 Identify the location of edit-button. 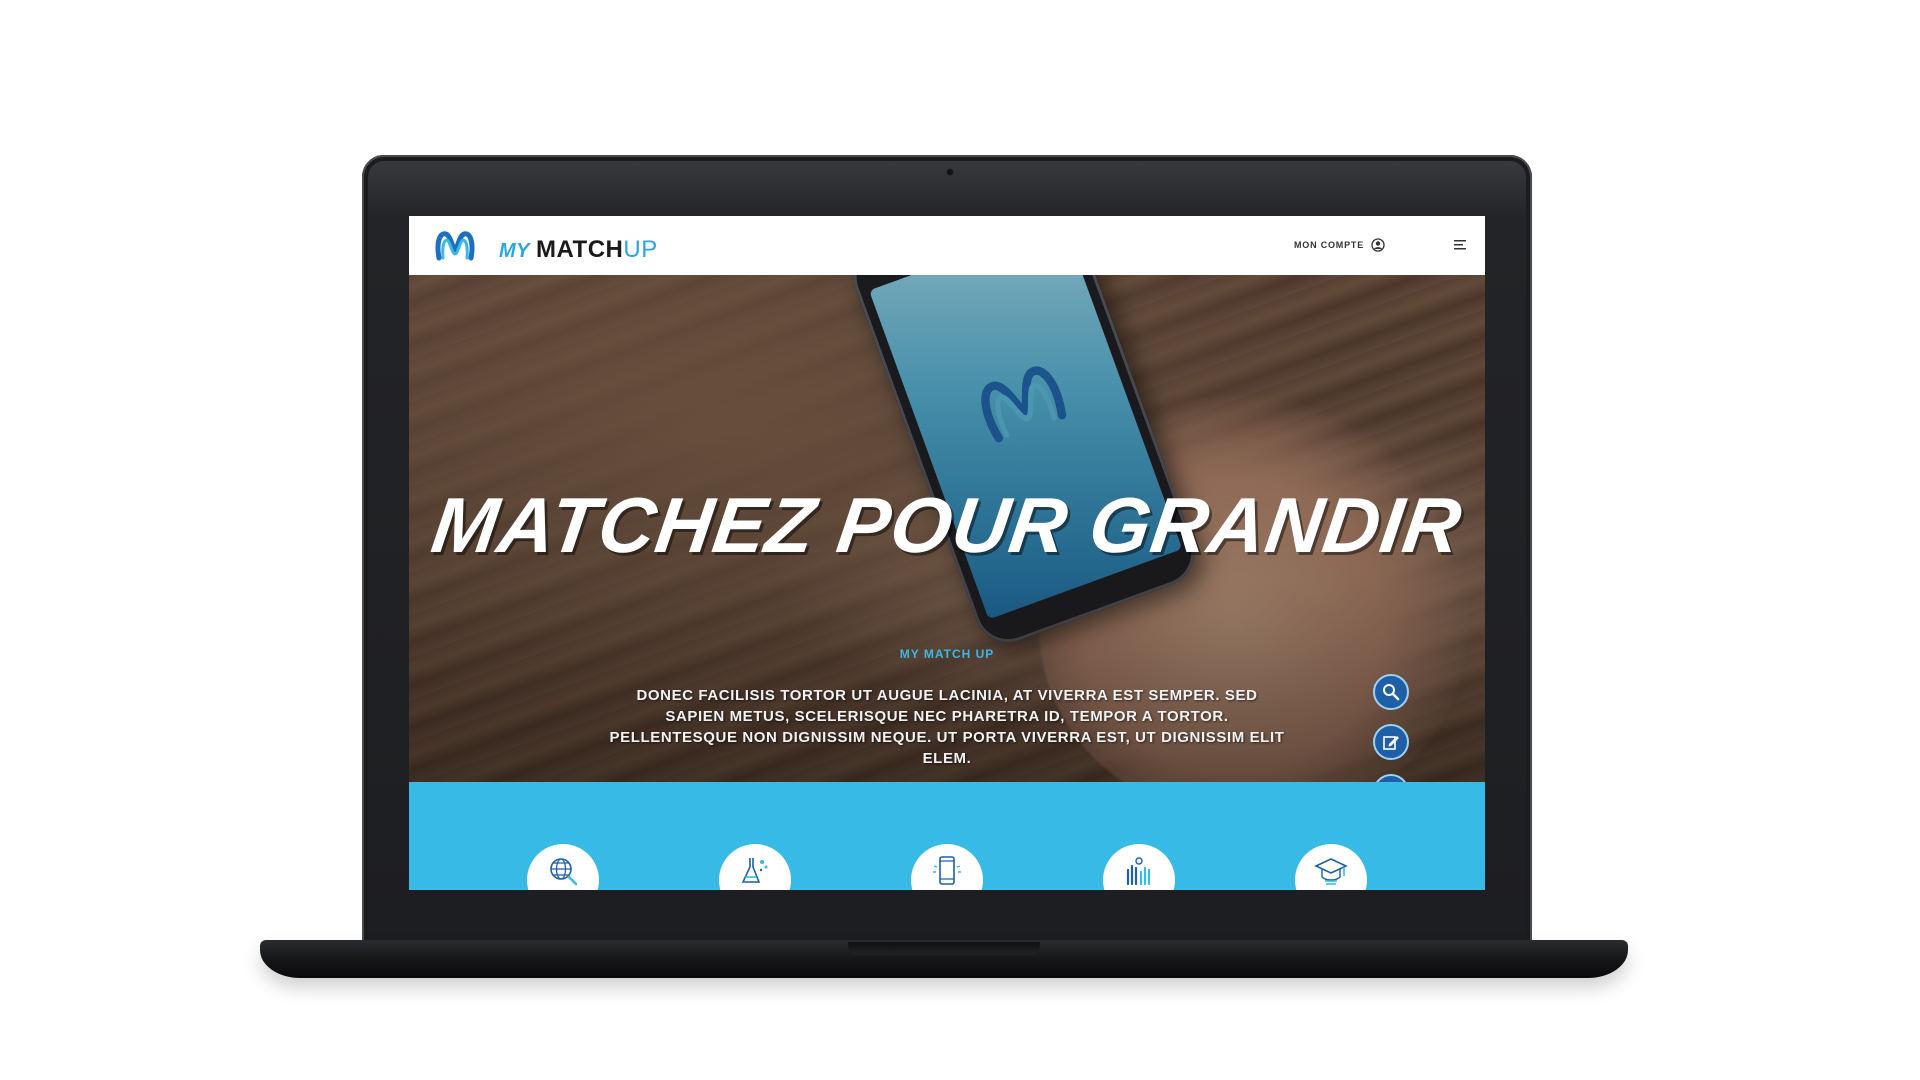
(1391, 742).